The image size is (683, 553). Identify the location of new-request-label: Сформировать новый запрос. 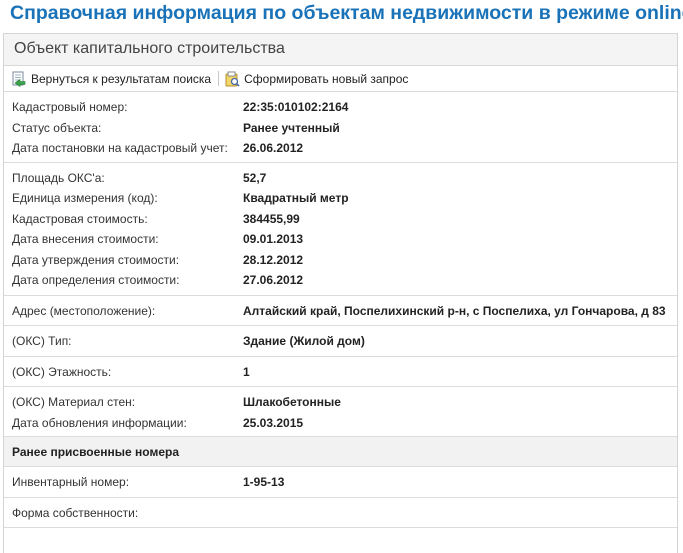
(326, 78).